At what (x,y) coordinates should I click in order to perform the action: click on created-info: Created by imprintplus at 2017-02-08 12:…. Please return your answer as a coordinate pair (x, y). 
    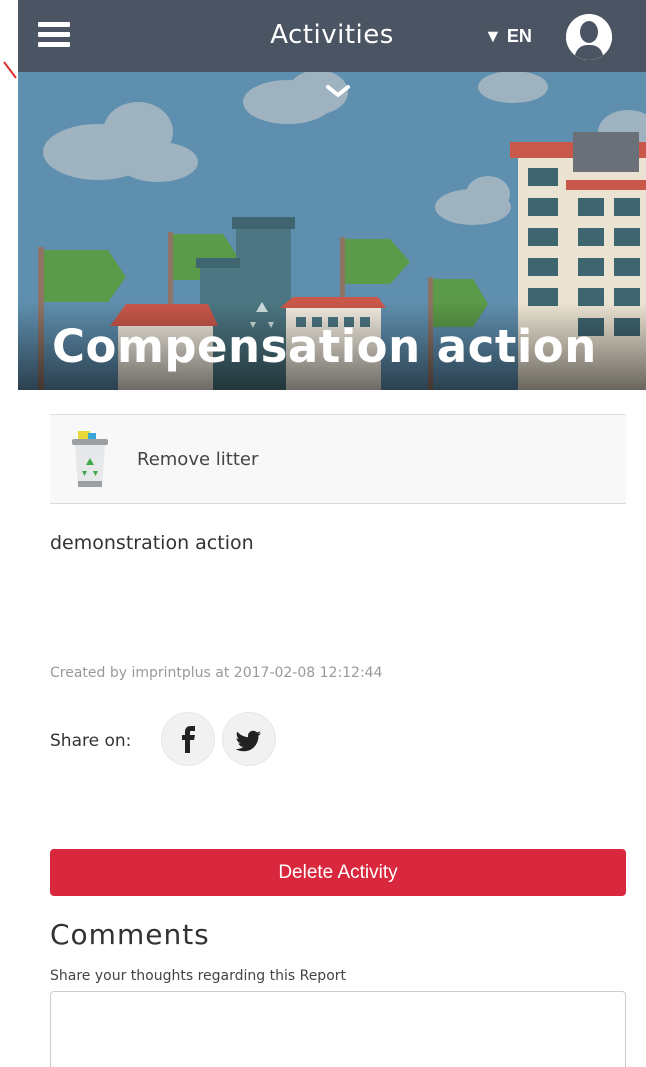
    Looking at the image, I should click on (216, 673).